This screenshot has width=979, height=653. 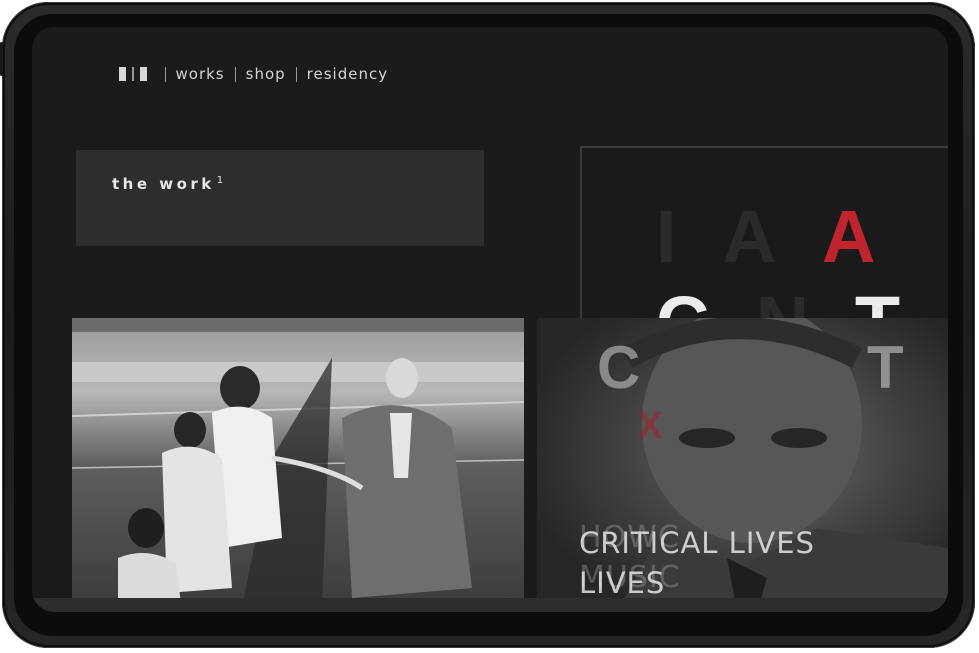 I want to click on site-logo, so click(x=133, y=74).